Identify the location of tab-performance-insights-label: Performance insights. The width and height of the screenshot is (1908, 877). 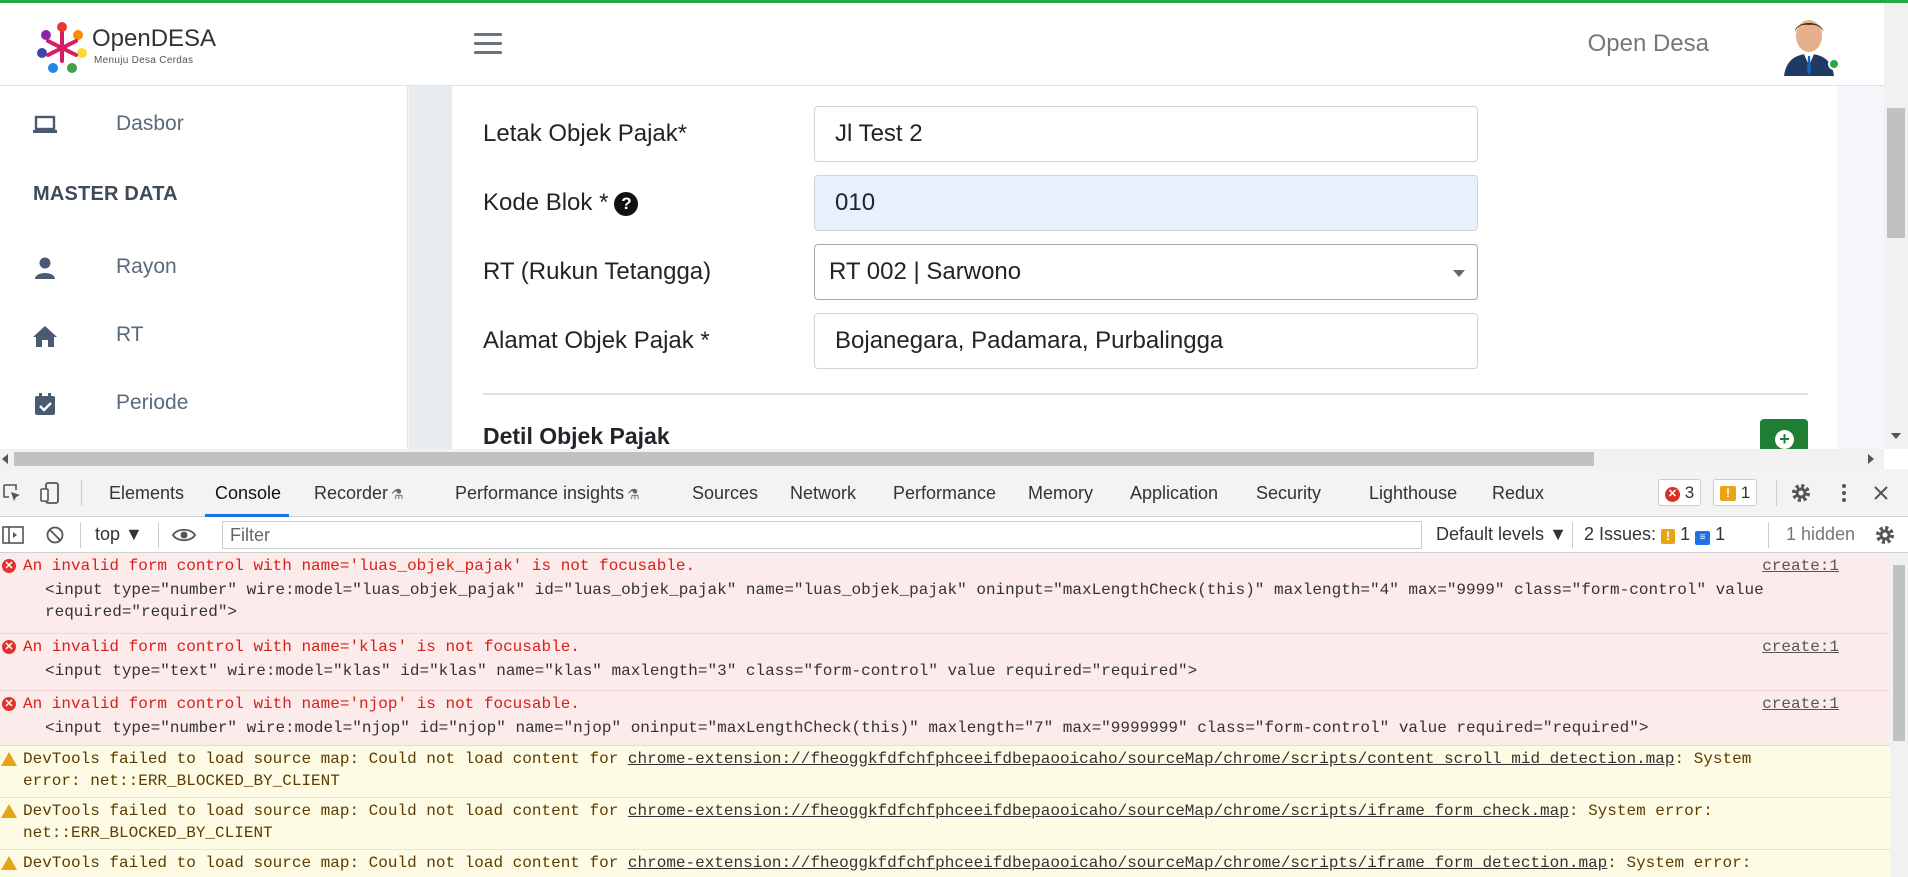
(540, 493).